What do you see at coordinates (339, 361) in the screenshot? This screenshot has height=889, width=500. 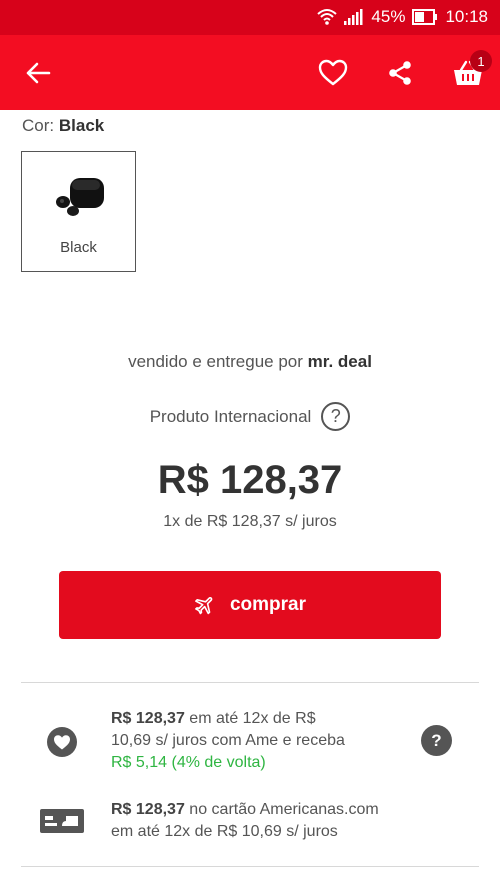 I see `seller-name: mr. deal` at bounding box center [339, 361].